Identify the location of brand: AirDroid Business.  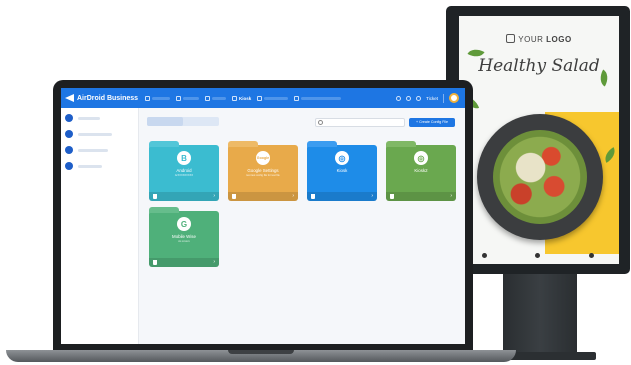
(103, 98).